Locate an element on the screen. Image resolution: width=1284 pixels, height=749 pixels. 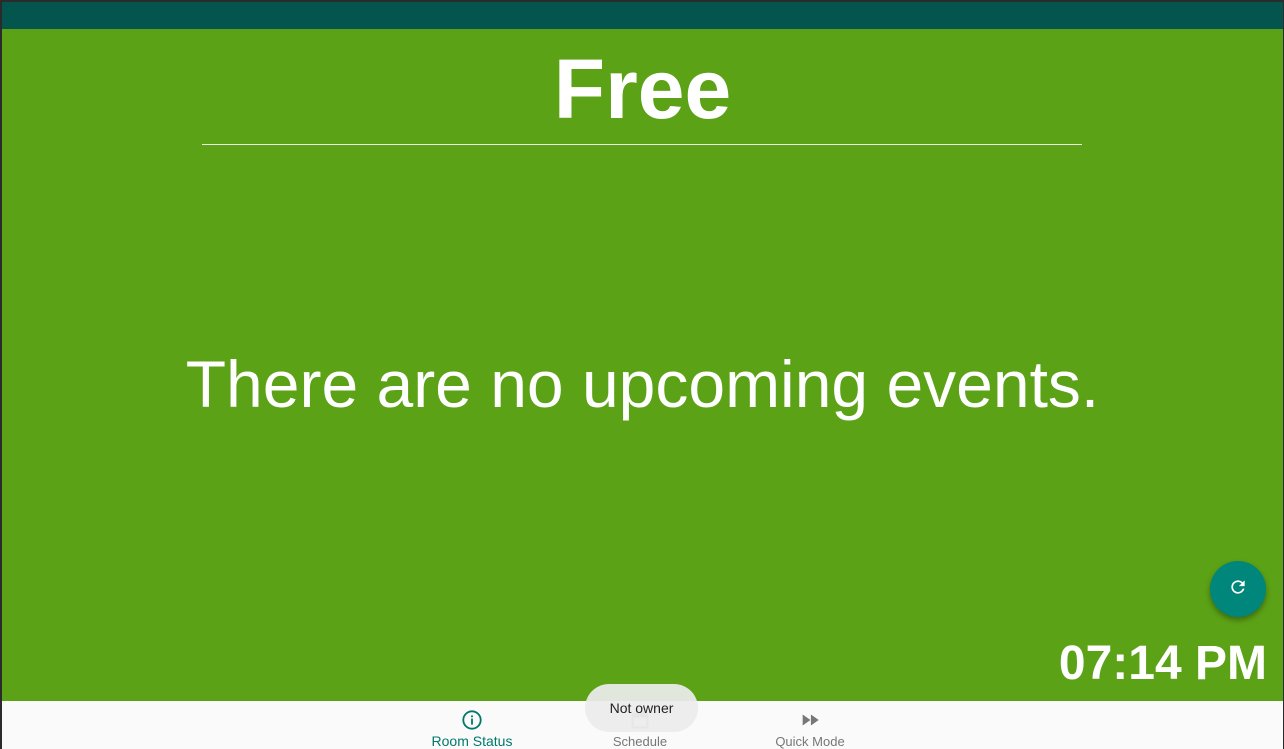
status-bar is located at coordinates (642, 15).